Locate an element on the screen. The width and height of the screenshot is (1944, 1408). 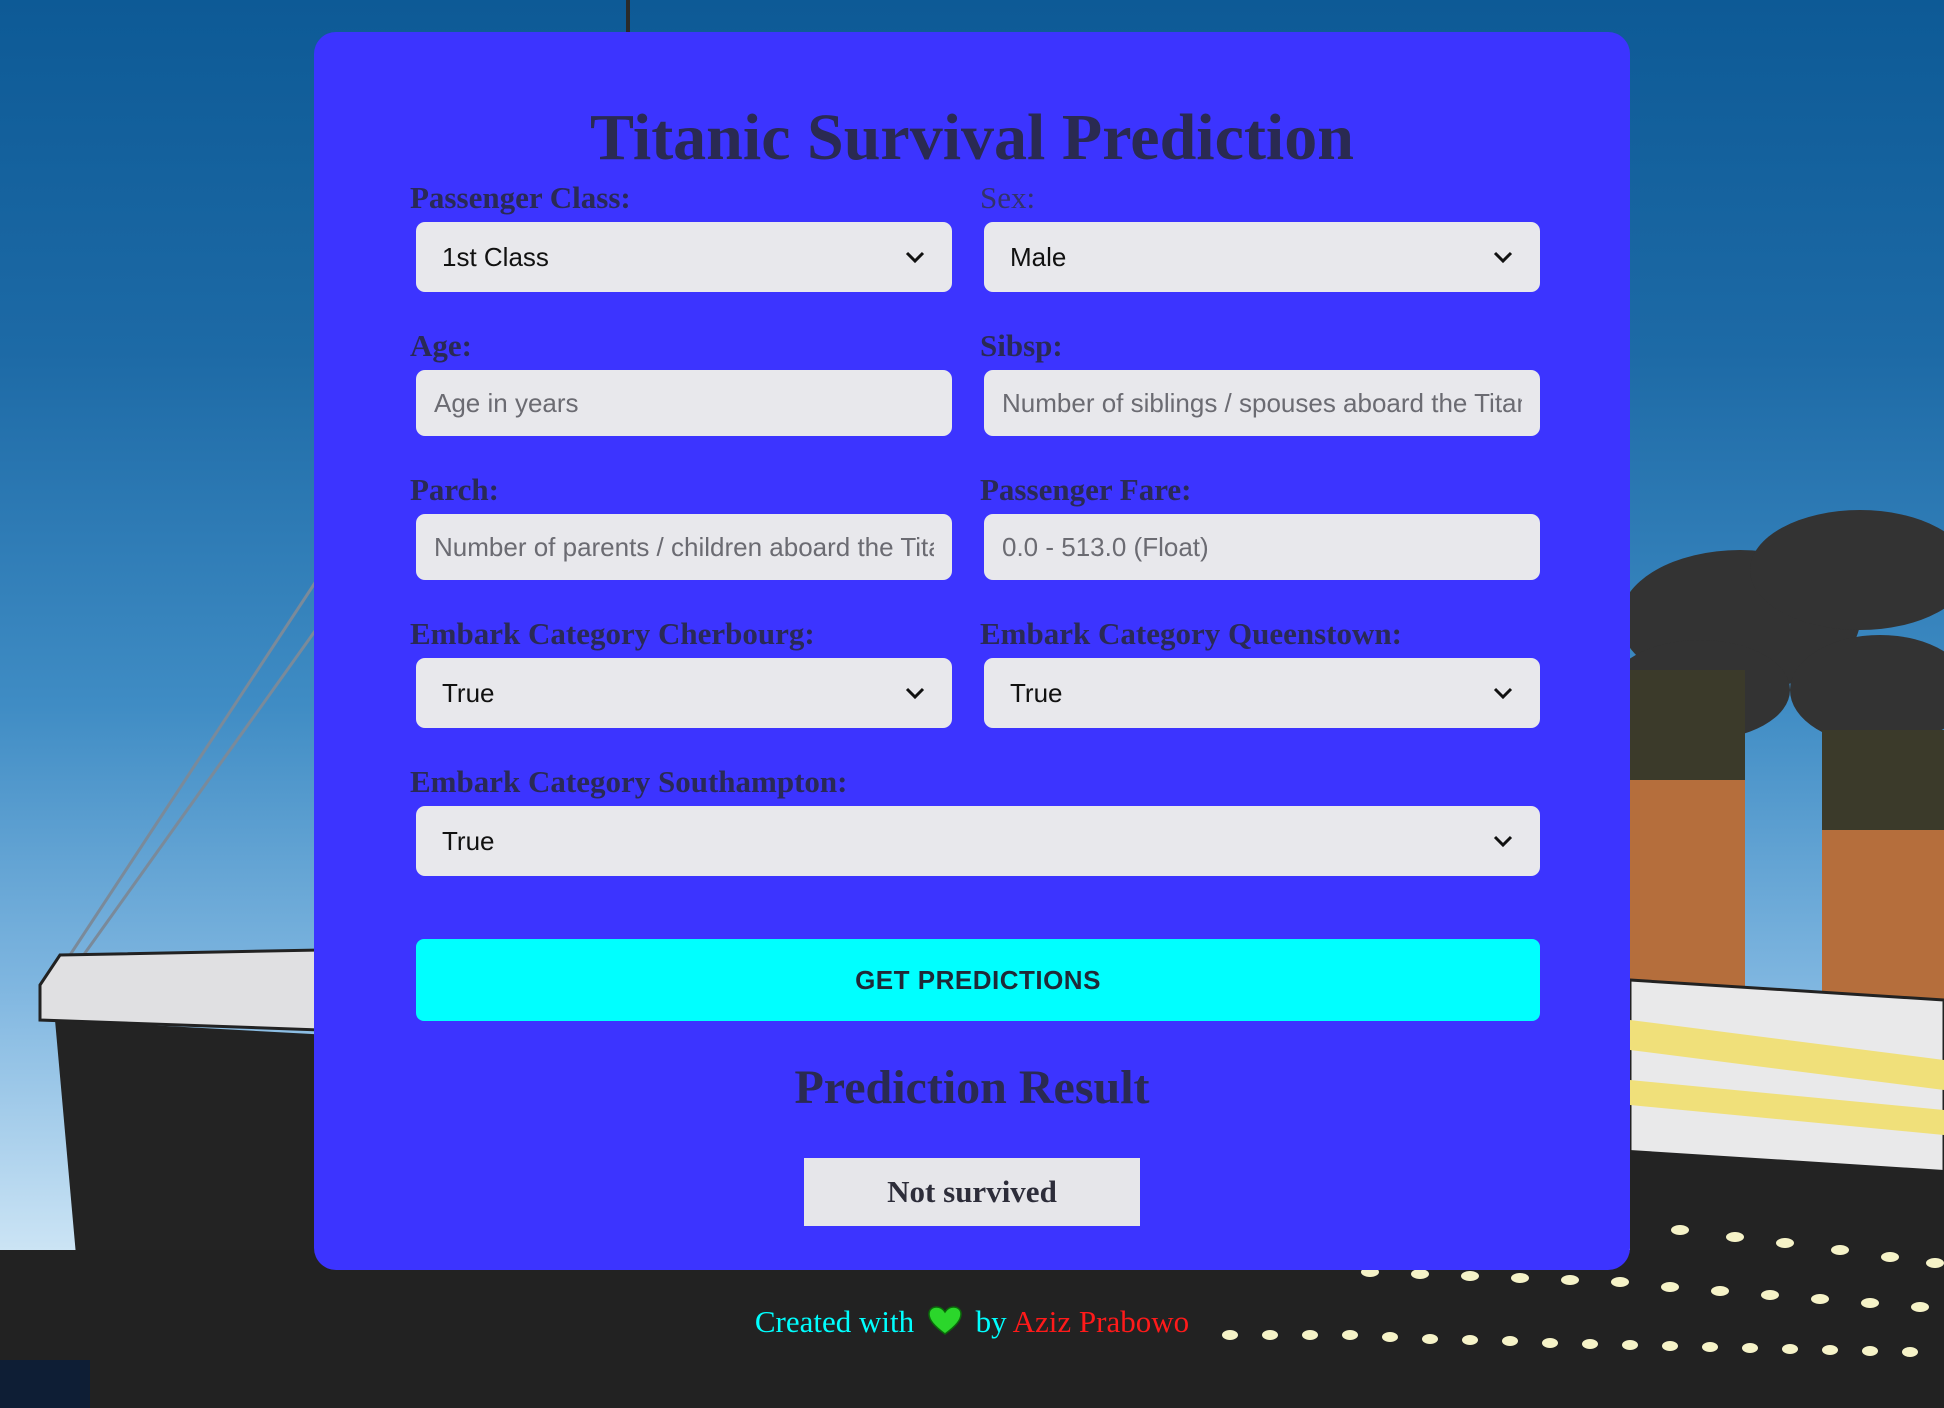
embark-southampton-value: True is located at coordinates (468, 840).